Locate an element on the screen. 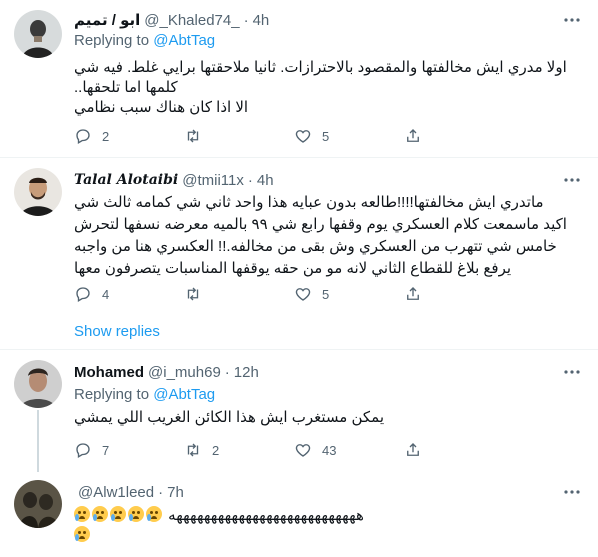 The image size is (598, 557). display-name: Talal Alotaibi is located at coordinates (126, 180).